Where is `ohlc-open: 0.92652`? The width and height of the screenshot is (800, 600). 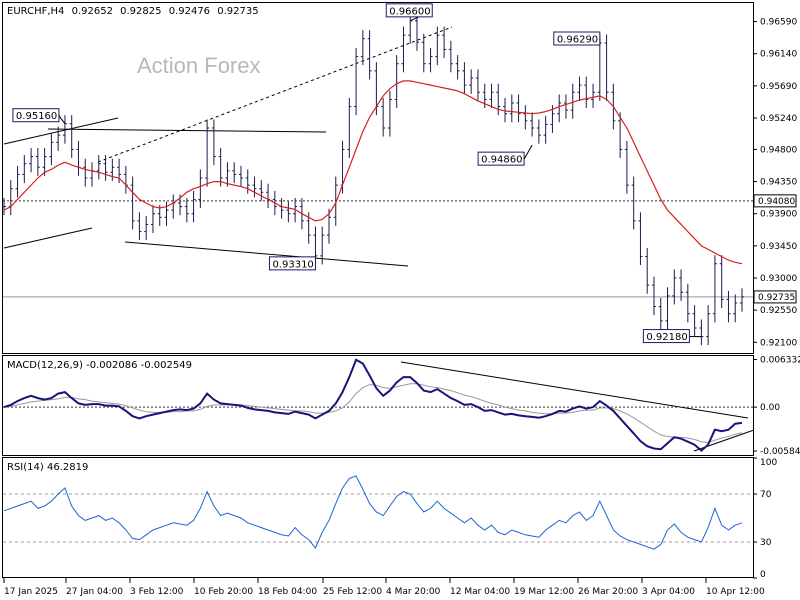 ohlc-open: 0.92652 is located at coordinates (92, 11).